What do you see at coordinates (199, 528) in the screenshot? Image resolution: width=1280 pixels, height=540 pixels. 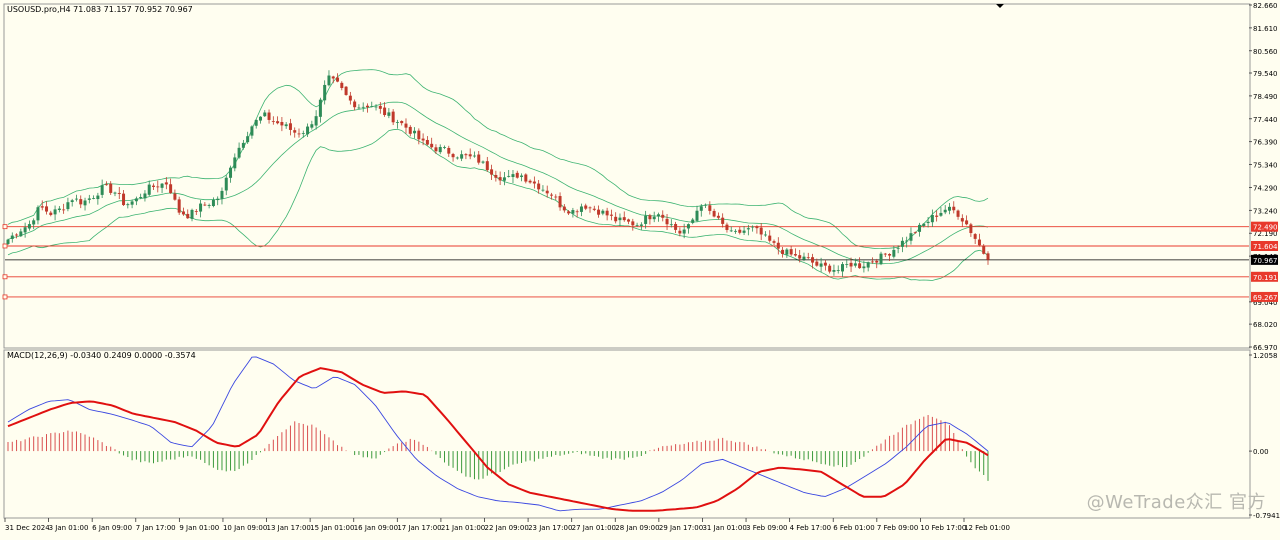 I see `time-axis-label: 9 Jan 01:00` at bounding box center [199, 528].